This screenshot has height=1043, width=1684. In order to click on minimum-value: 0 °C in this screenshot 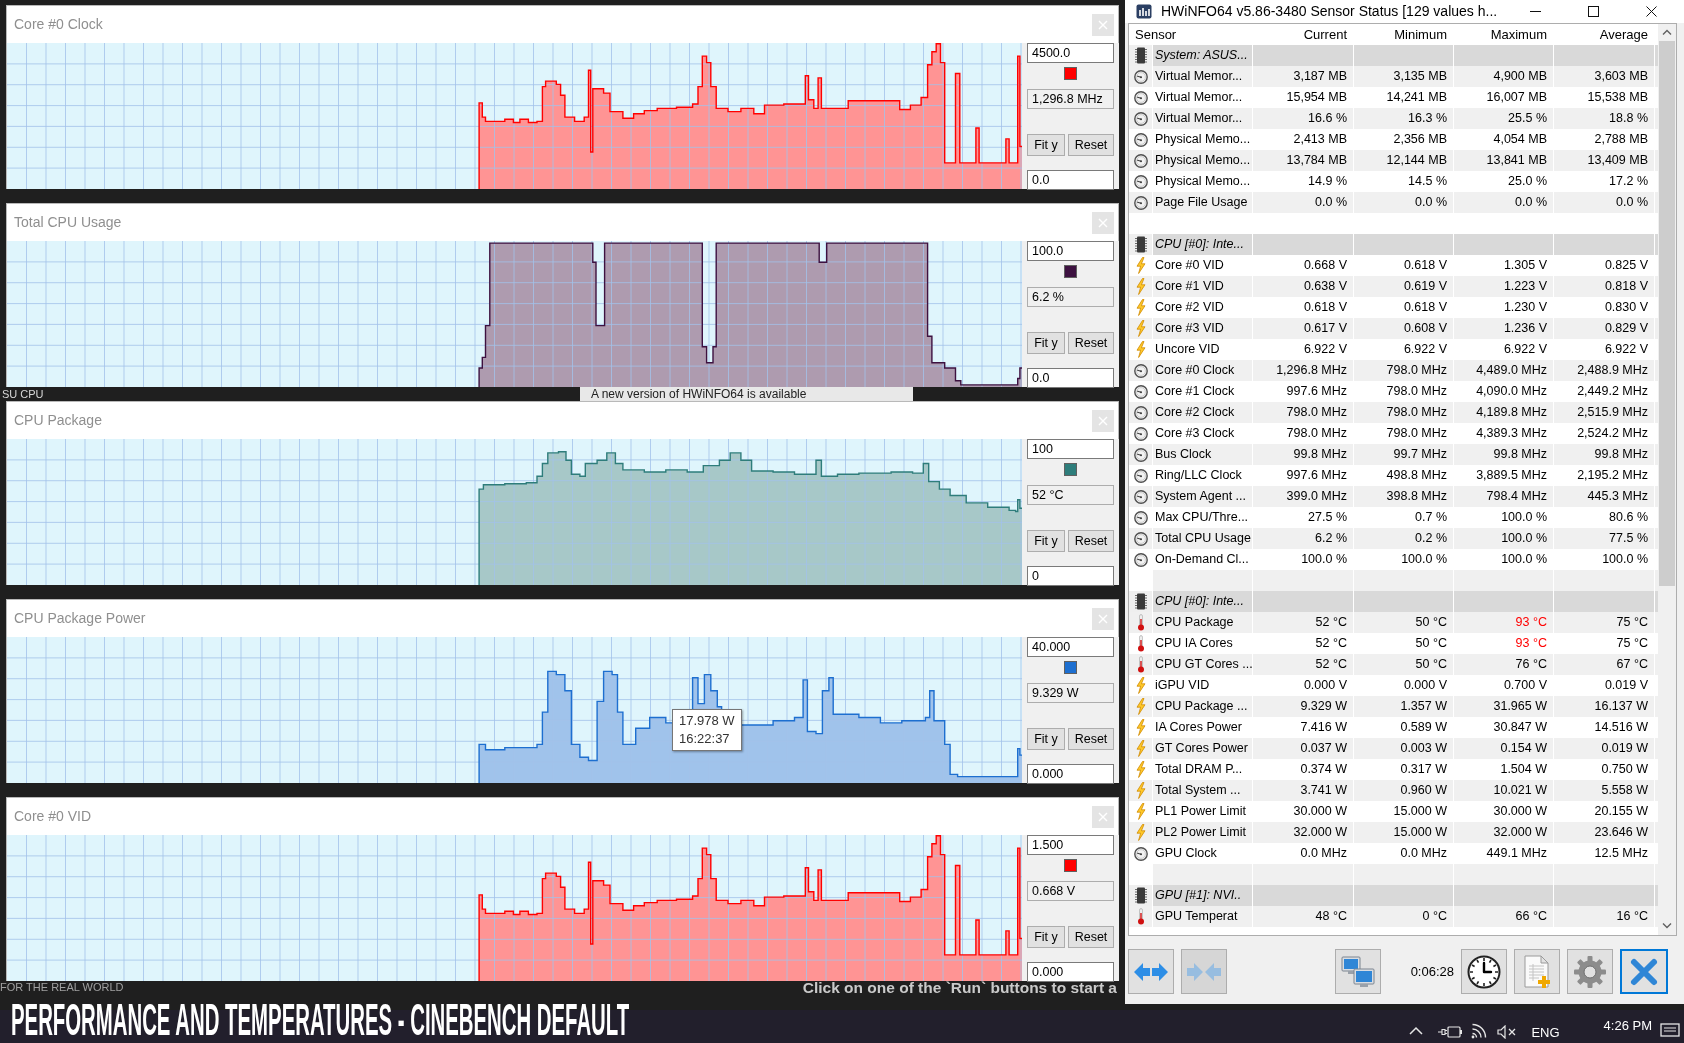, I will do `click(1434, 916)`.